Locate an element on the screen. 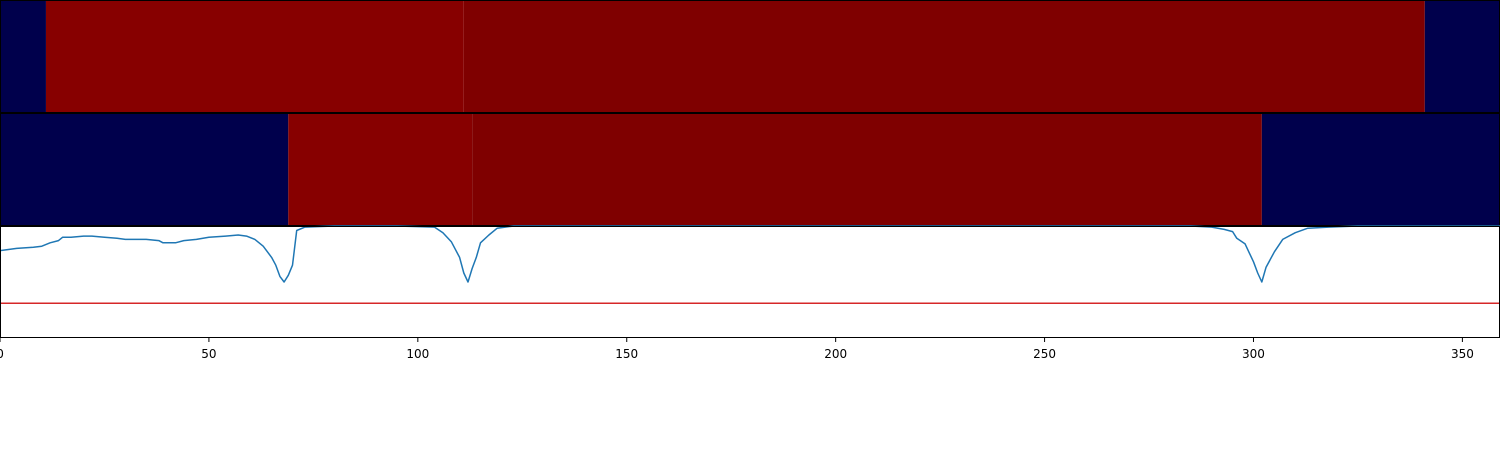  x-tick-label: 300 is located at coordinates (1253, 354).